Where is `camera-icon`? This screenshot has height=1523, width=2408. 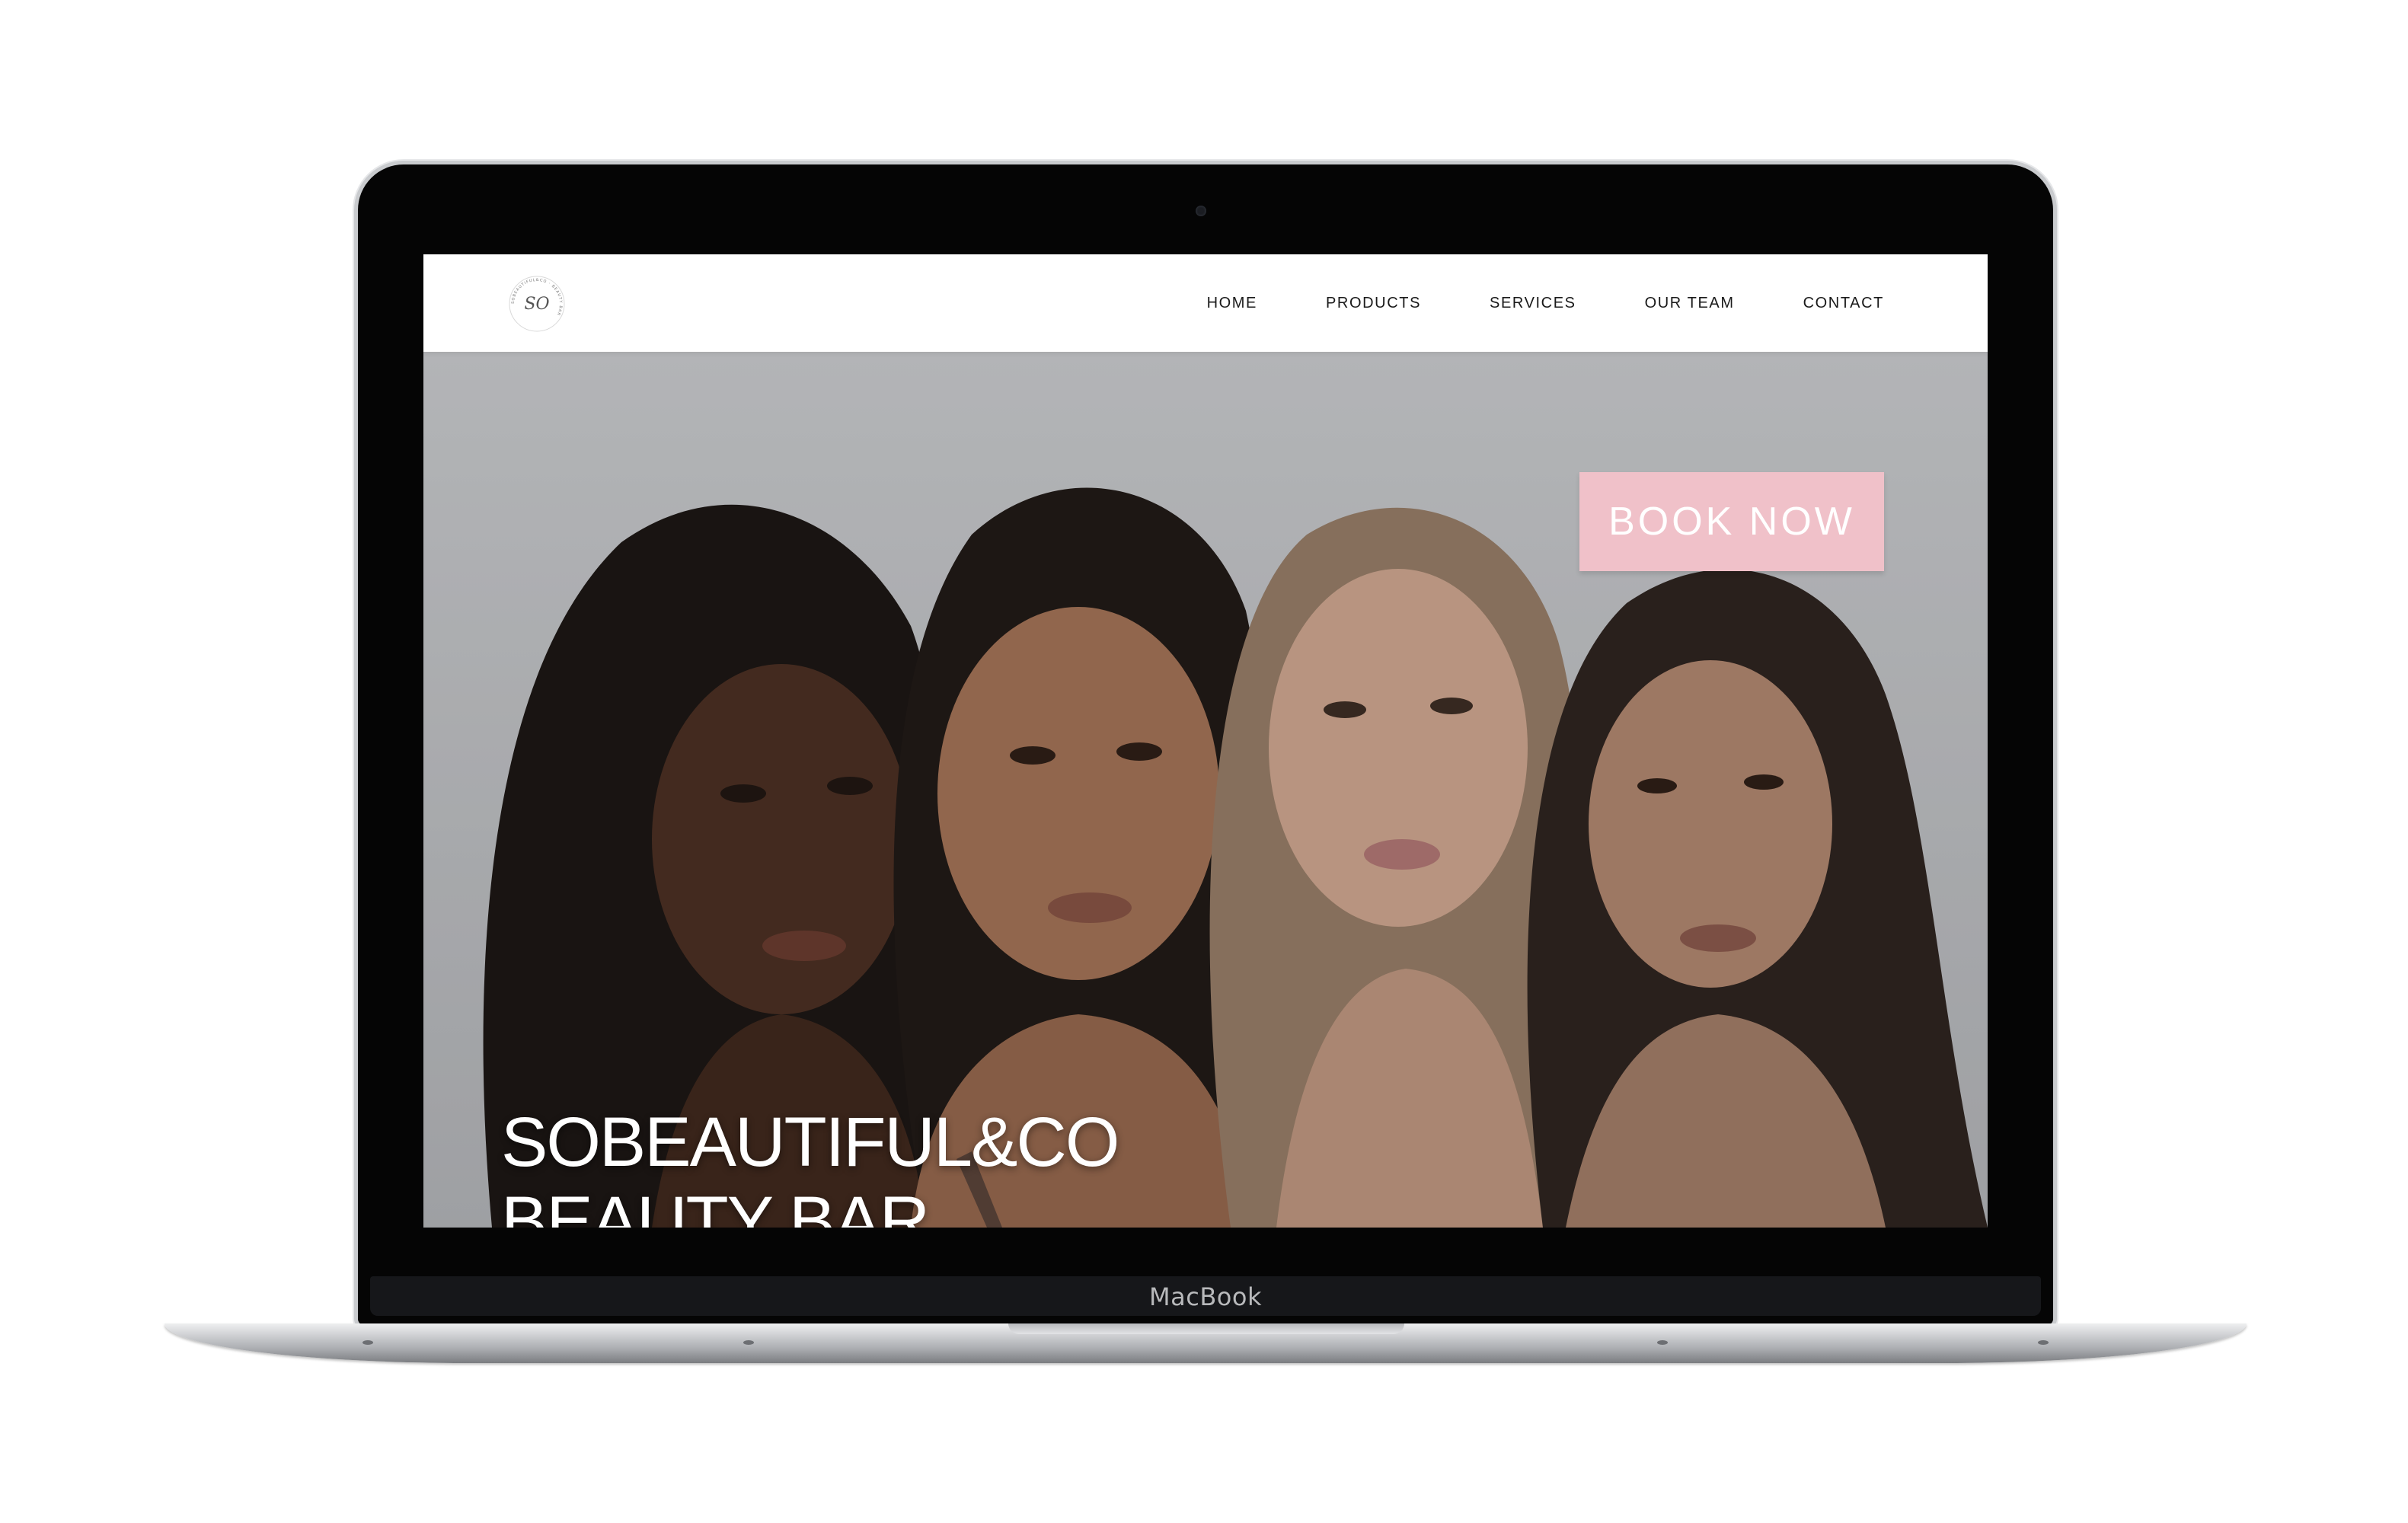
camera-icon is located at coordinates (1201, 211).